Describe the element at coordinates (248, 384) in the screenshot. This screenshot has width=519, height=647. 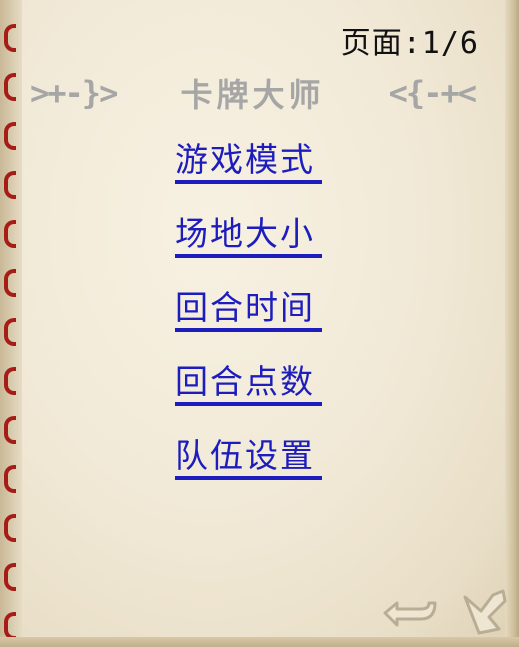
I see `menu-link-turn-points: 回合点数` at that location.